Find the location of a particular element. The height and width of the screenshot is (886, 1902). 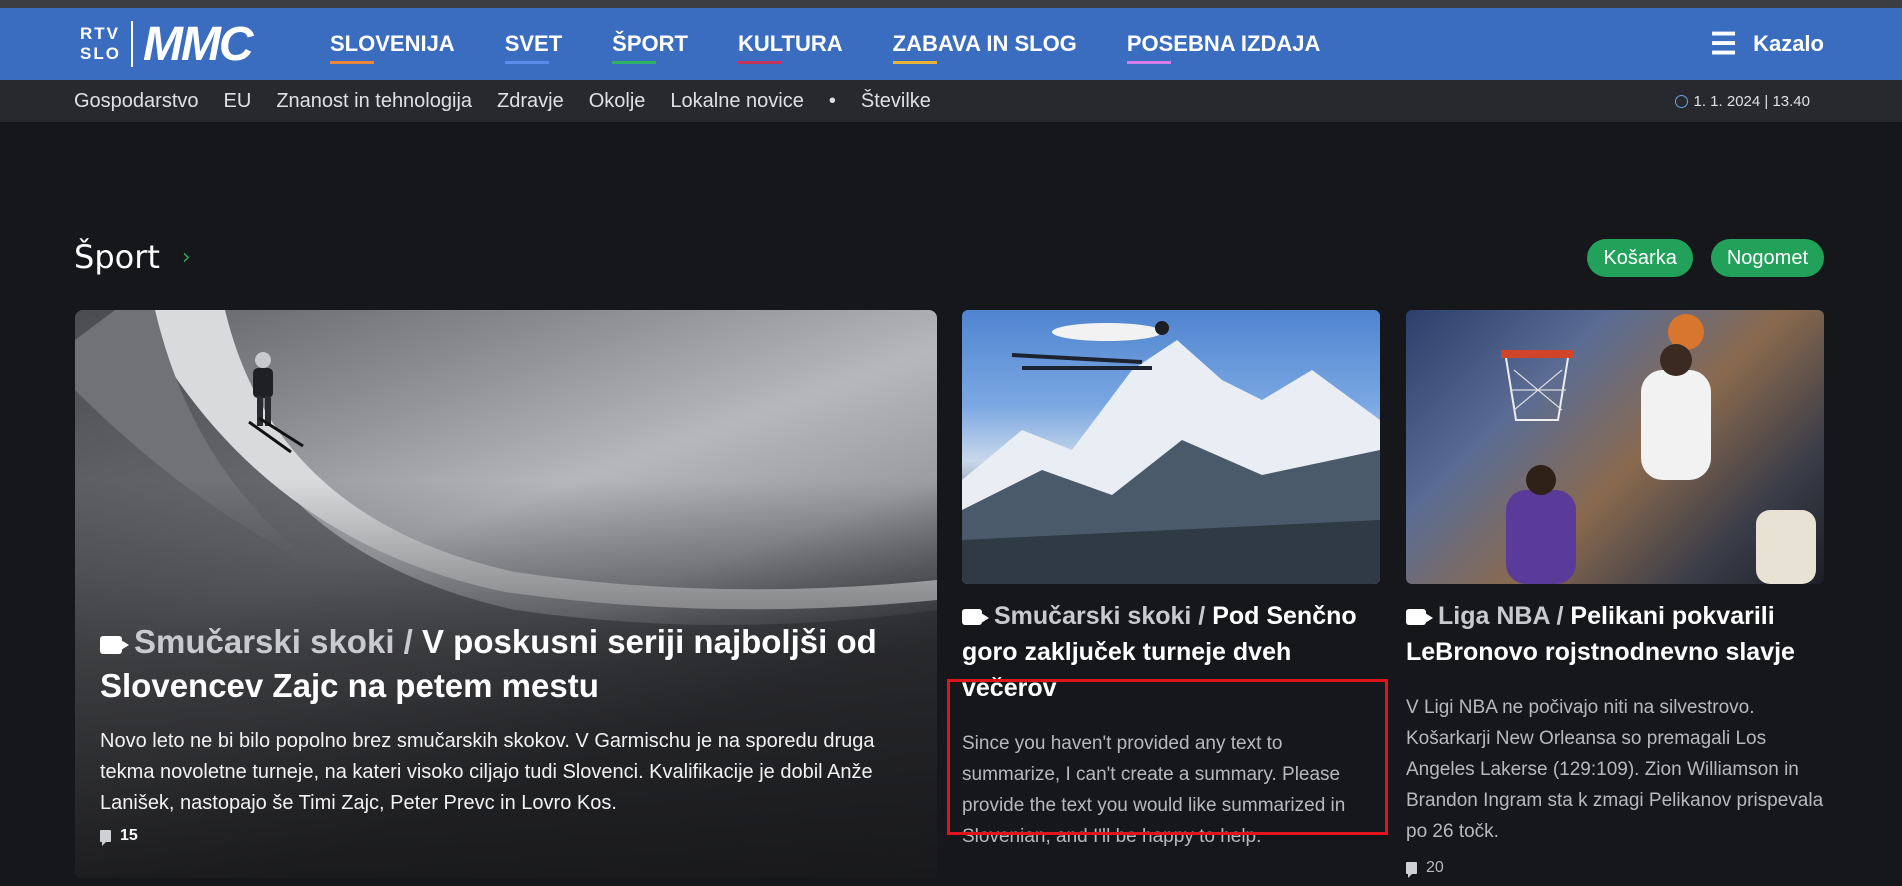

article-category: Liga NBA / is located at coordinates (1501, 616).